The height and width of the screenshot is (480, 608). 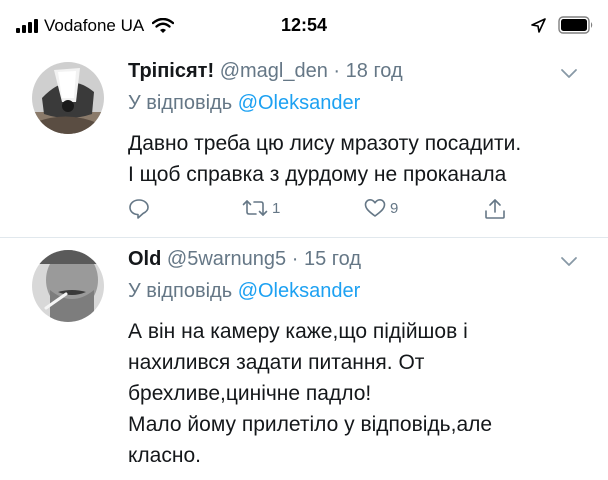 I want to click on user-handle: @magl_den, so click(x=274, y=71).